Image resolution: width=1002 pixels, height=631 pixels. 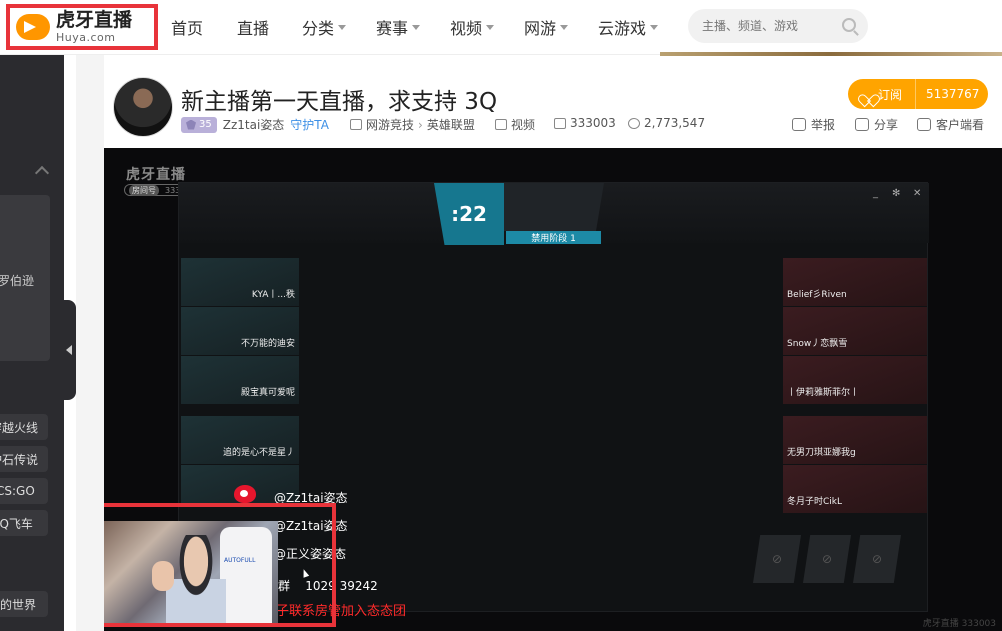 What do you see at coordinates (855, 331) in the screenshot?
I see `red-slot: Snow丿恋飘雪` at bounding box center [855, 331].